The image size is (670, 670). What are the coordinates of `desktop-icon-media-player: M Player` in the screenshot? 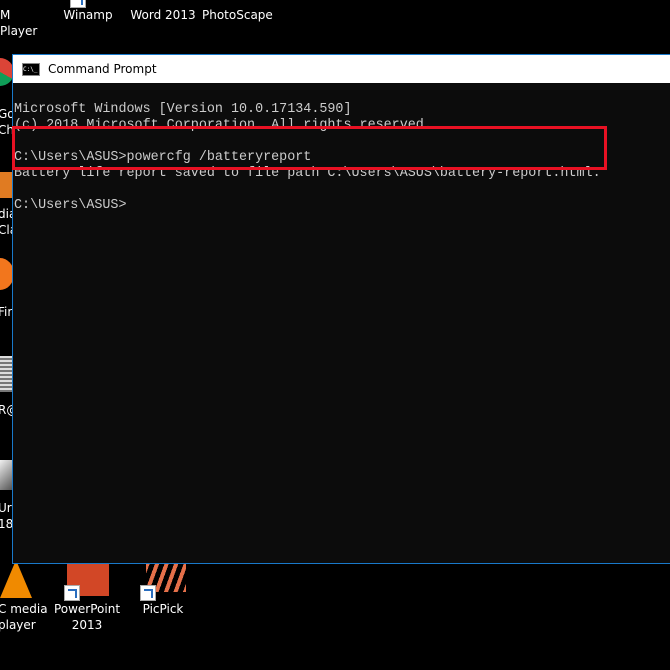 It's located at (22, 23).